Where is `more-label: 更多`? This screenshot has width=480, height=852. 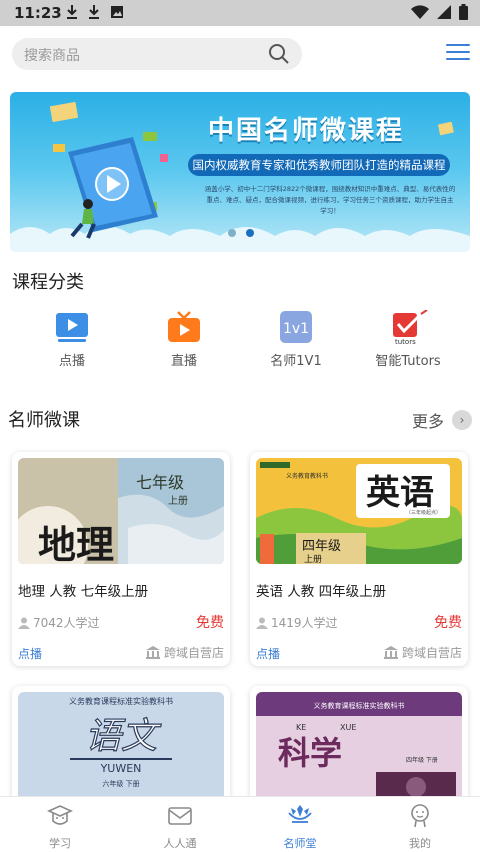 more-label: 更多 is located at coordinates (427, 421).